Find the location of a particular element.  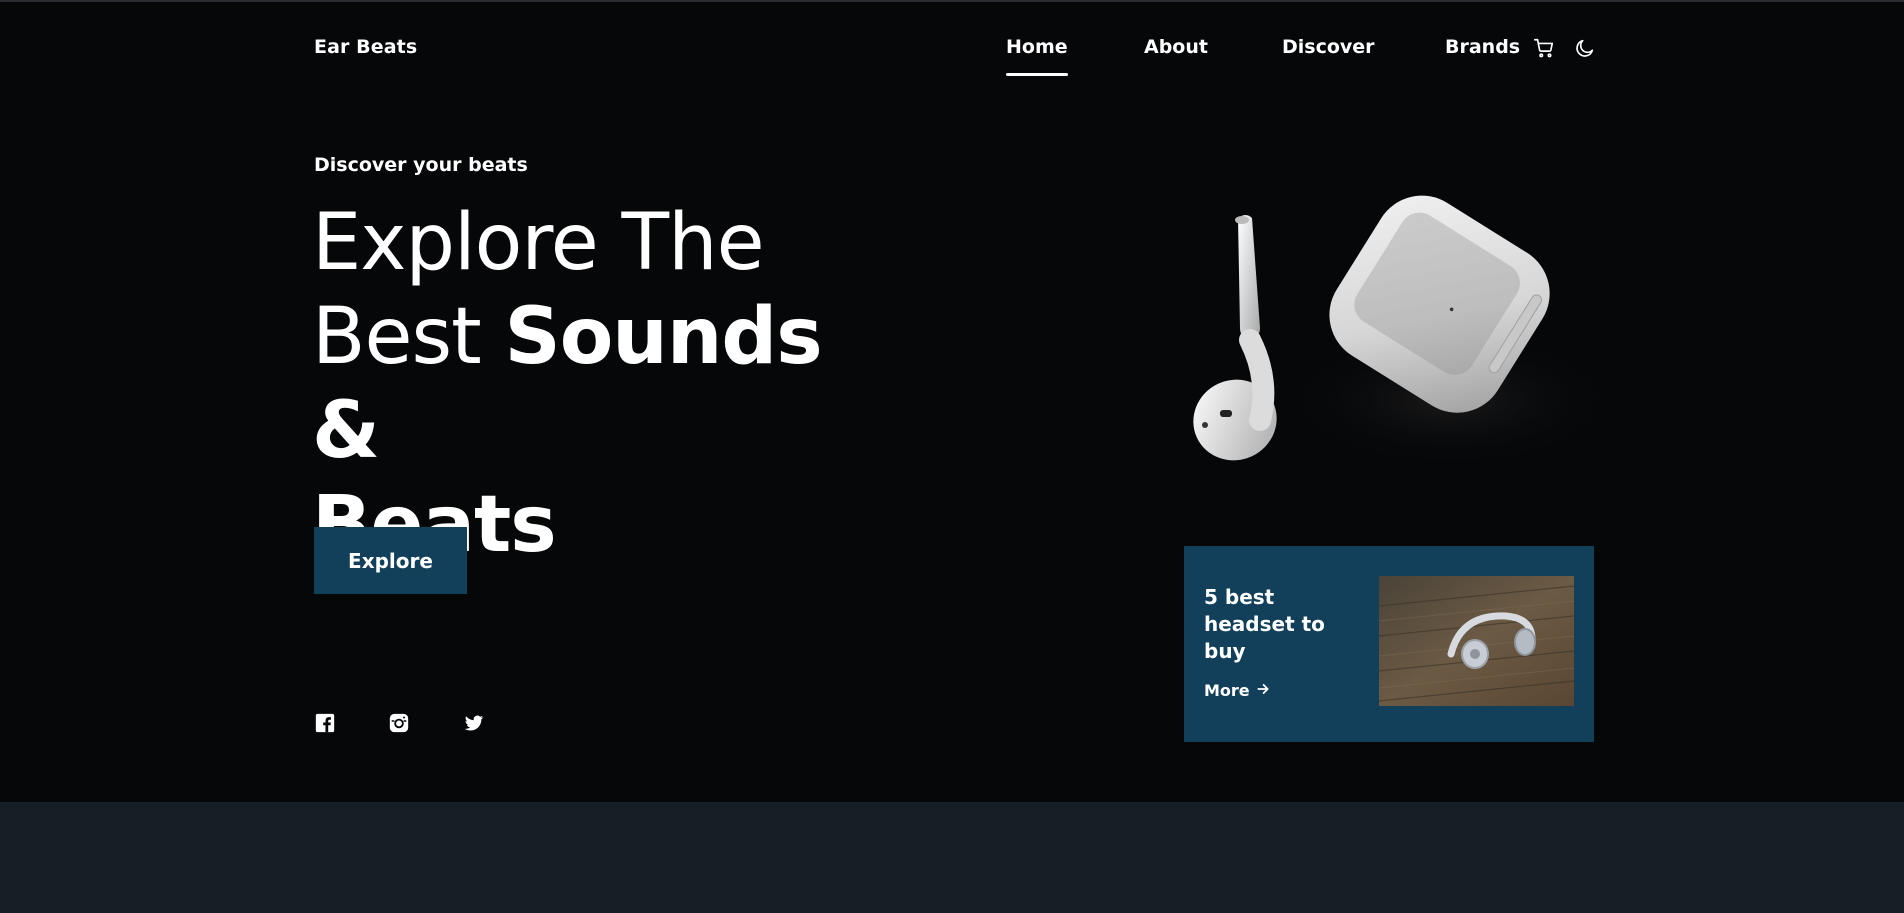

airpods-product-image is located at coordinates (1405, 335).